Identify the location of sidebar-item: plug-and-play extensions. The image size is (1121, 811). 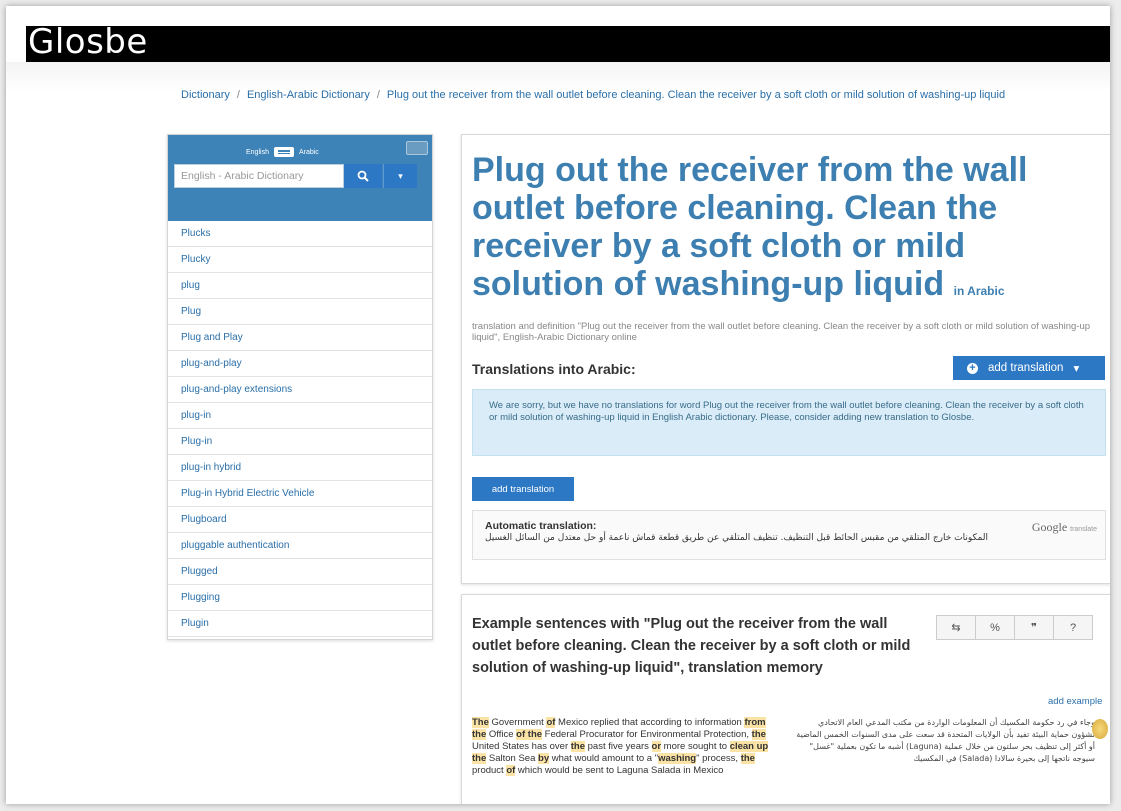
(300, 390).